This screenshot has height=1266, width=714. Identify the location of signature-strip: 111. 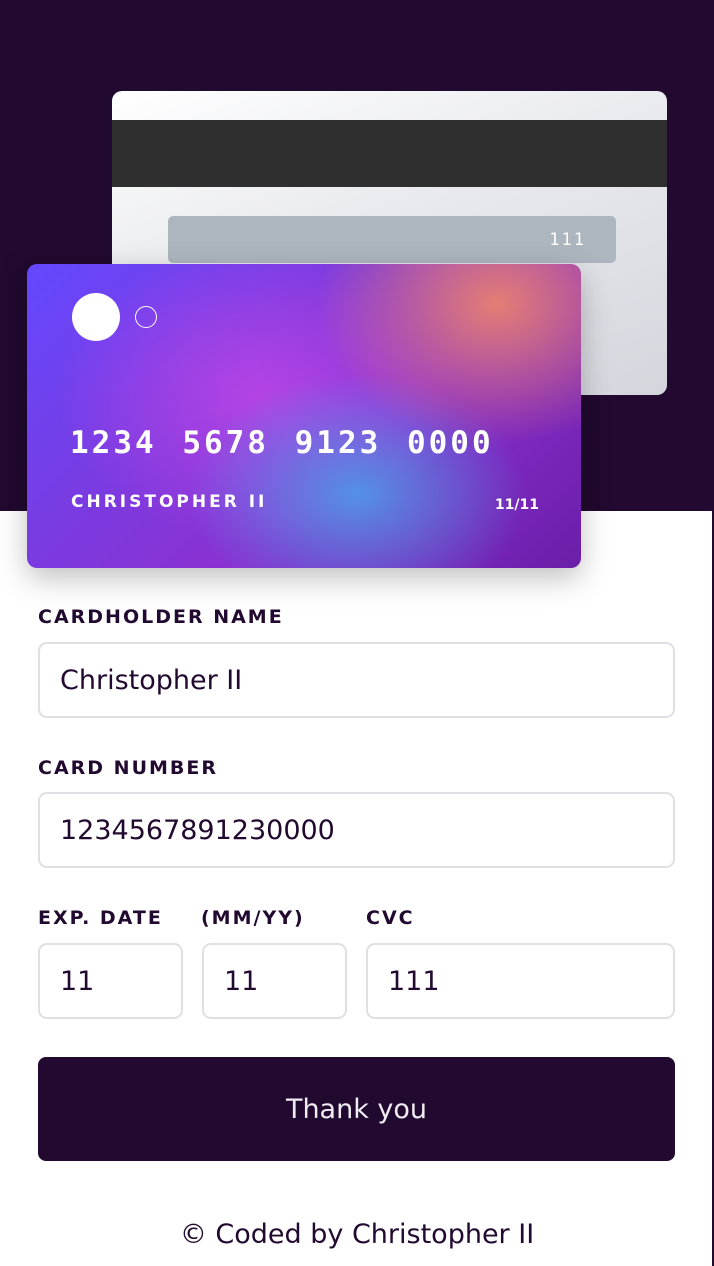
(392, 239).